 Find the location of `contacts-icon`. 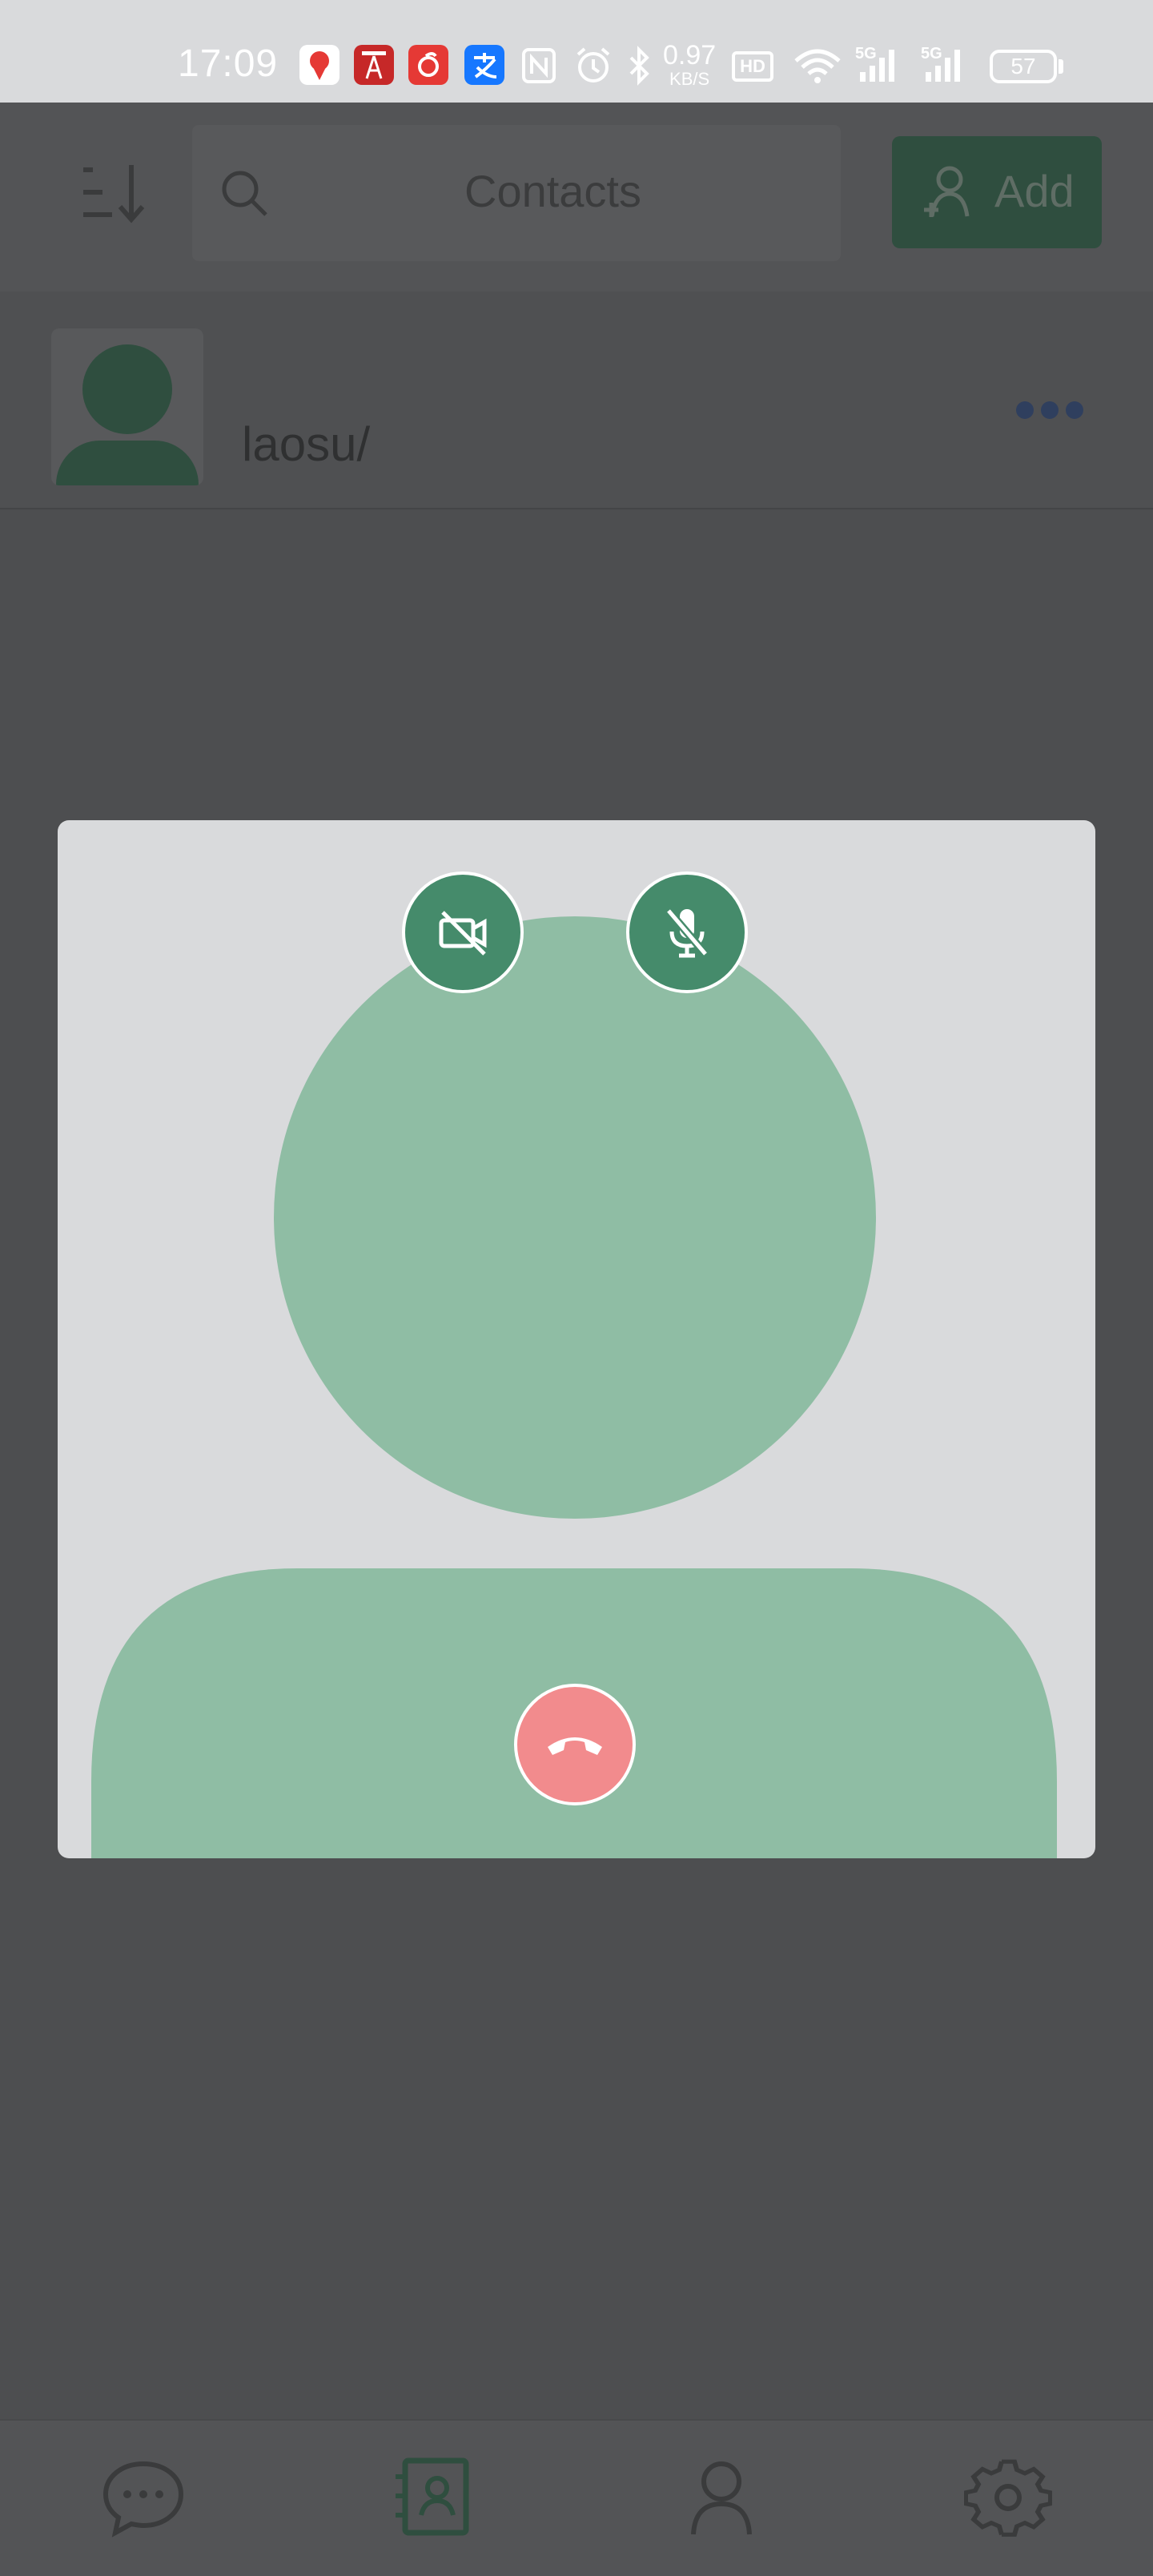

contacts-icon is located at coordinates (433, 2496).